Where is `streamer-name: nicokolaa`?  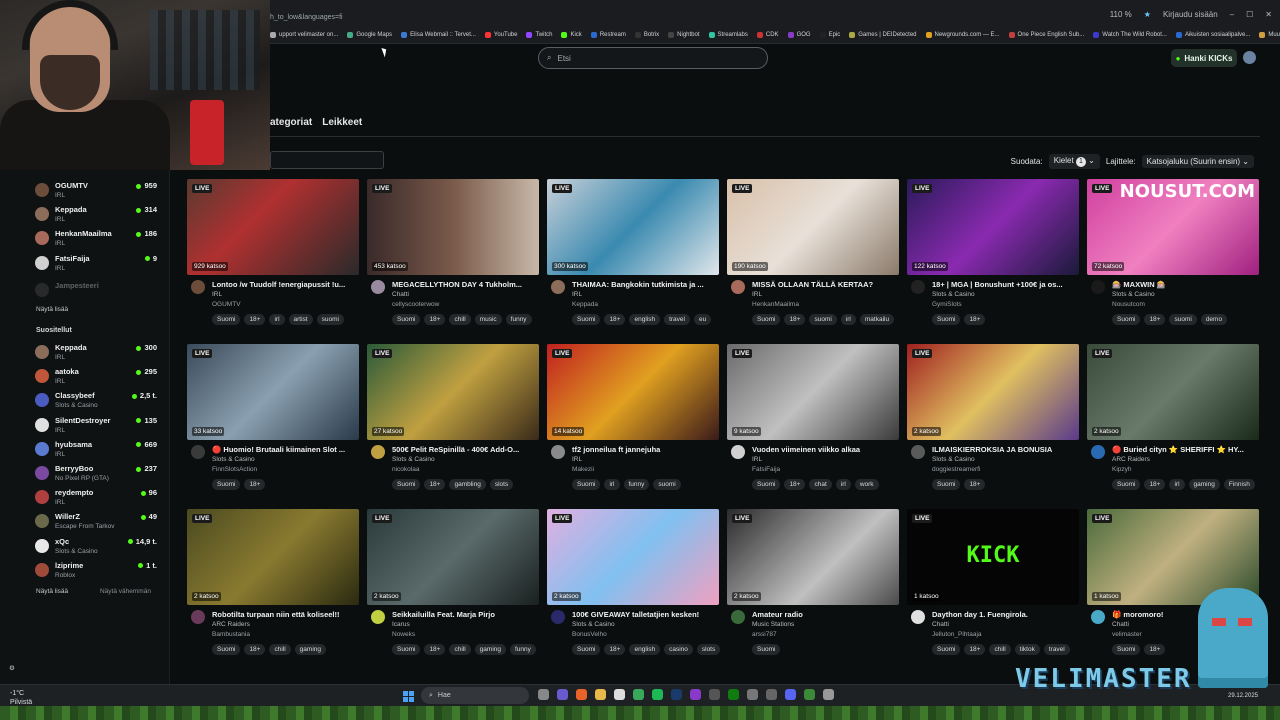 streamer-name: nicokolaa is located at coordinates (405, 469).